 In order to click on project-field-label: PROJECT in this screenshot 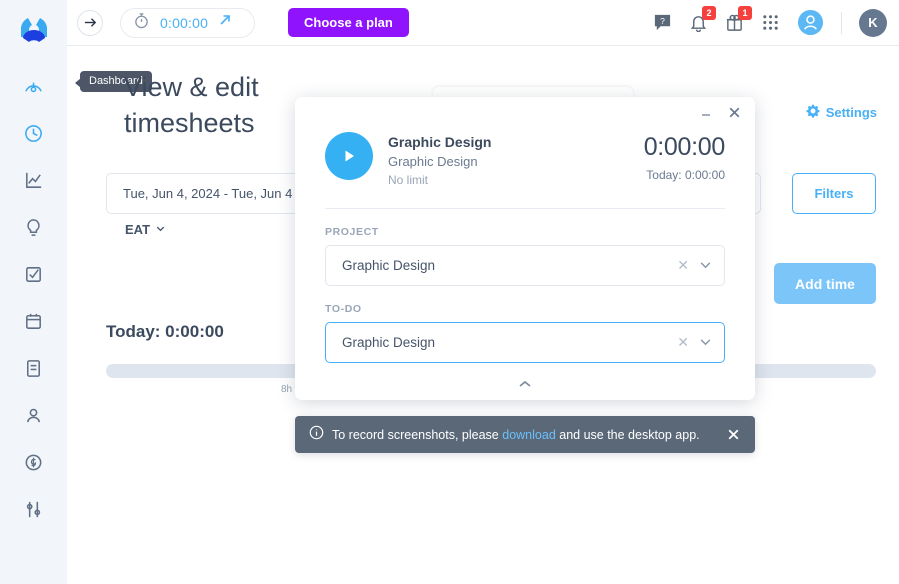, I will do `click(352, 232)`.